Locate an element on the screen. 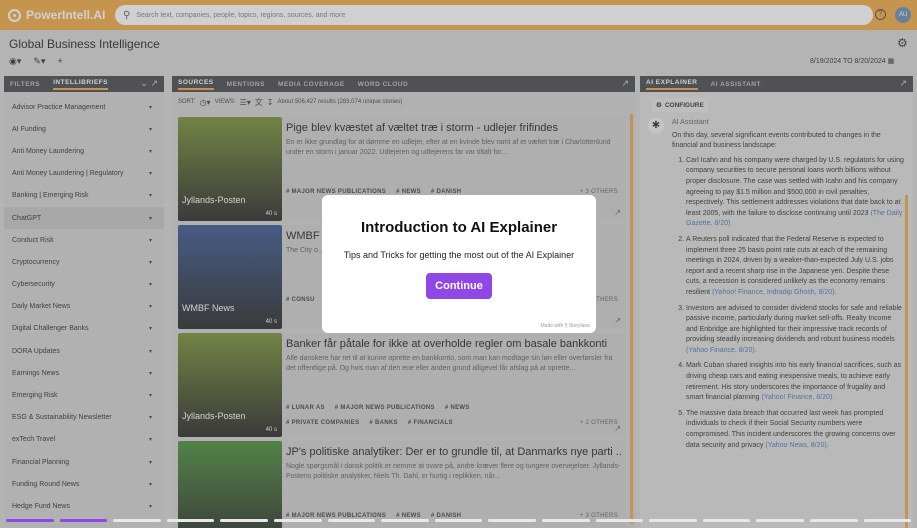  modal-title: Introduction to AI Explainer is located at coordinates (459, 227).